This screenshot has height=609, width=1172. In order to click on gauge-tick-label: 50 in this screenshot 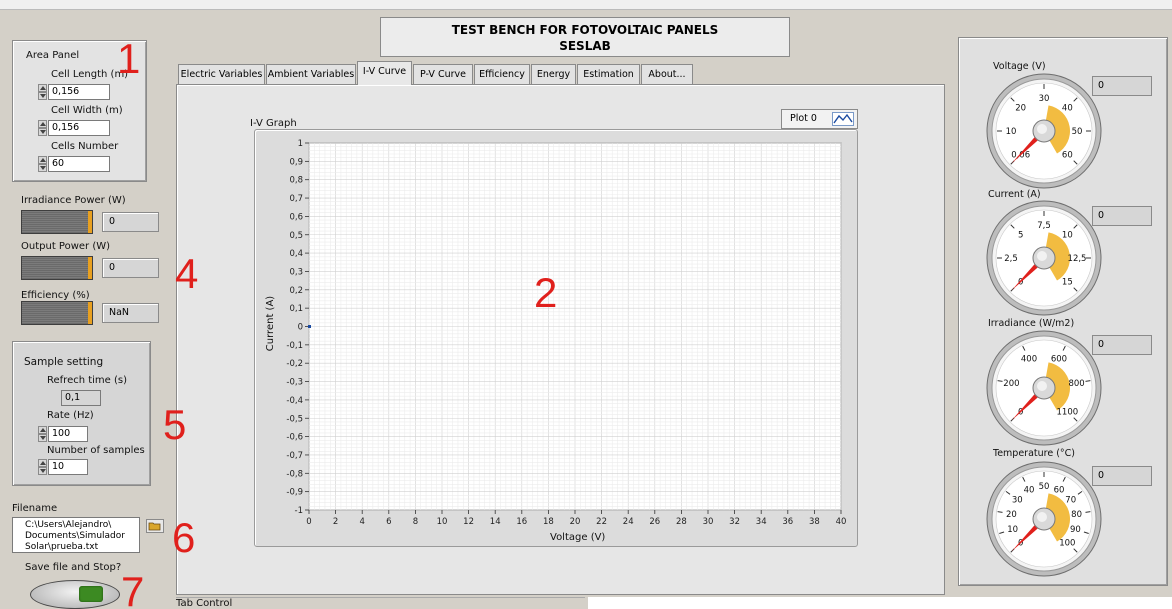, I will do `click(1077, 132)`.